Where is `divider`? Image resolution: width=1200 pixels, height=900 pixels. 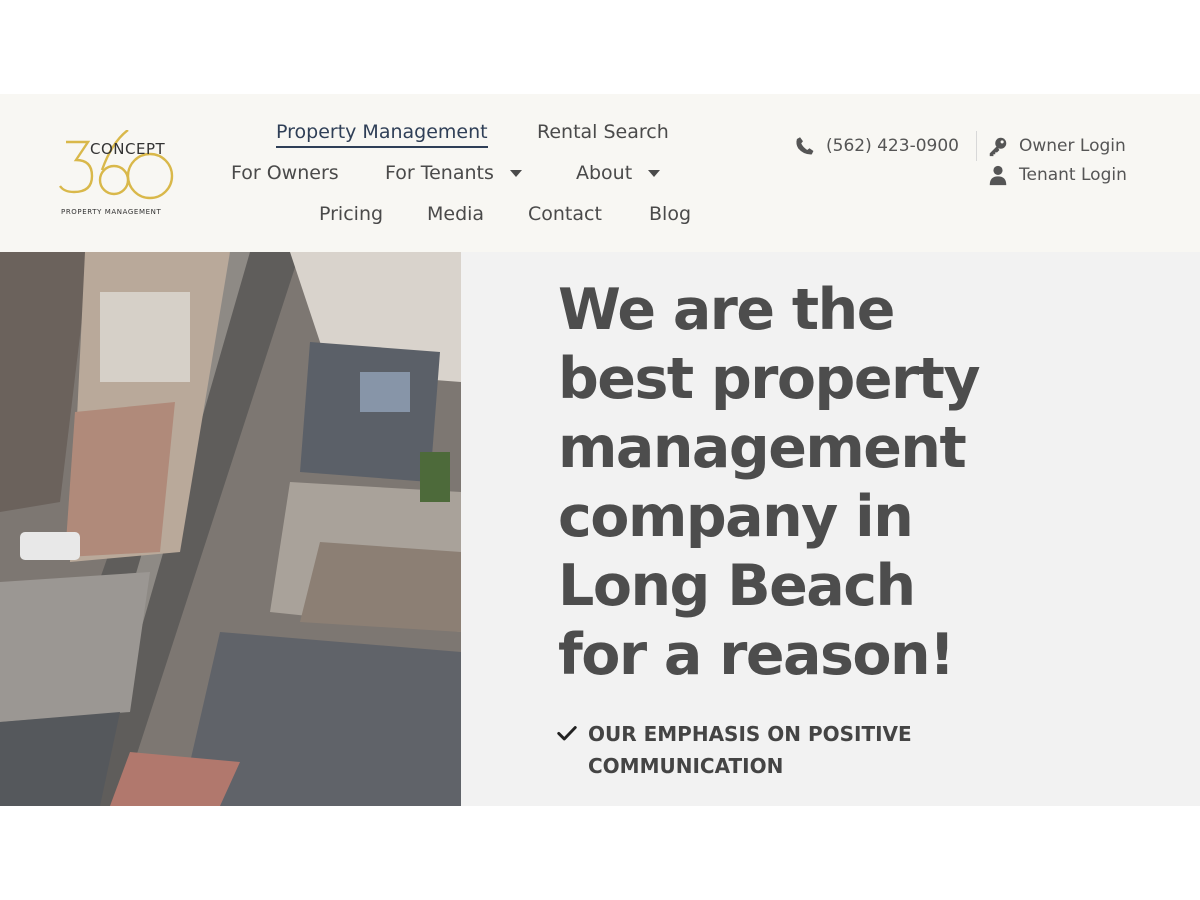 divider is located at coordinates (976, 146).